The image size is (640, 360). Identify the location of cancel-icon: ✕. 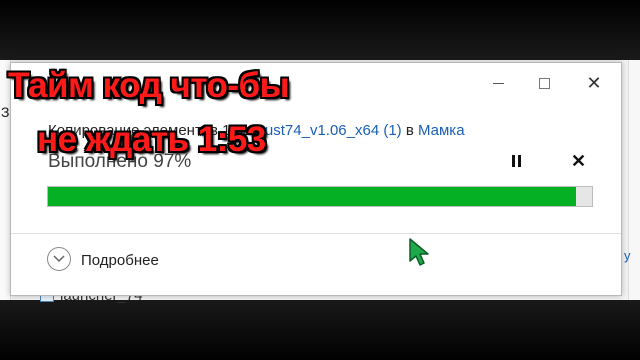
(578, 161).